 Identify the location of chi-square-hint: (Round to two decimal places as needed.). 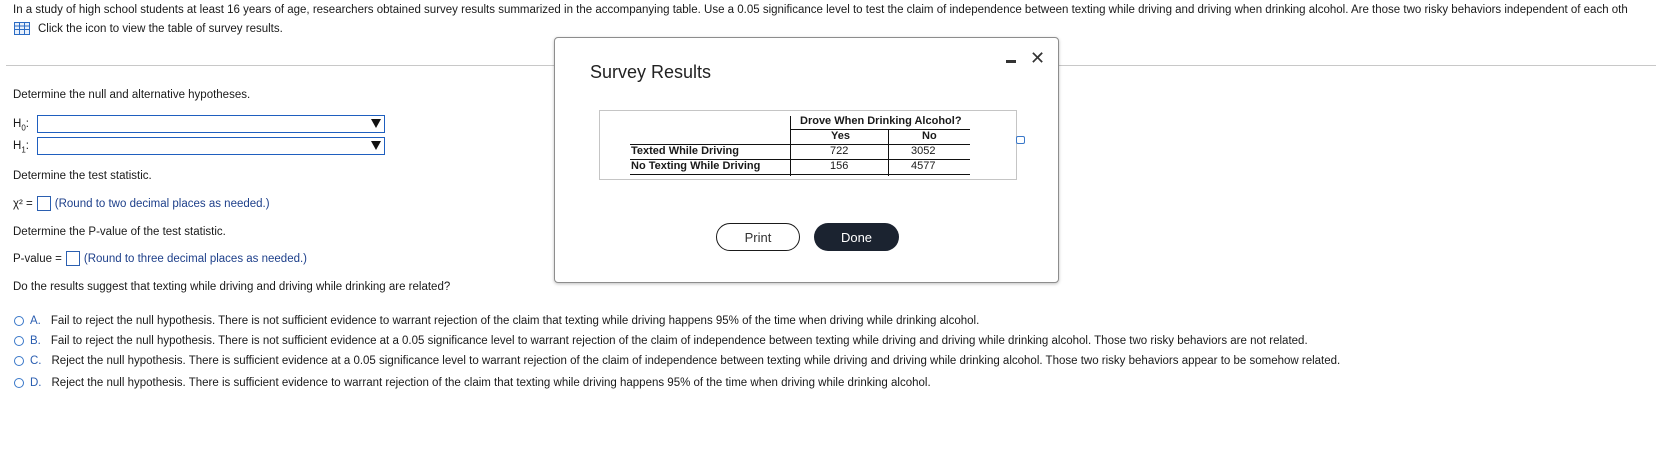
(162, 203).